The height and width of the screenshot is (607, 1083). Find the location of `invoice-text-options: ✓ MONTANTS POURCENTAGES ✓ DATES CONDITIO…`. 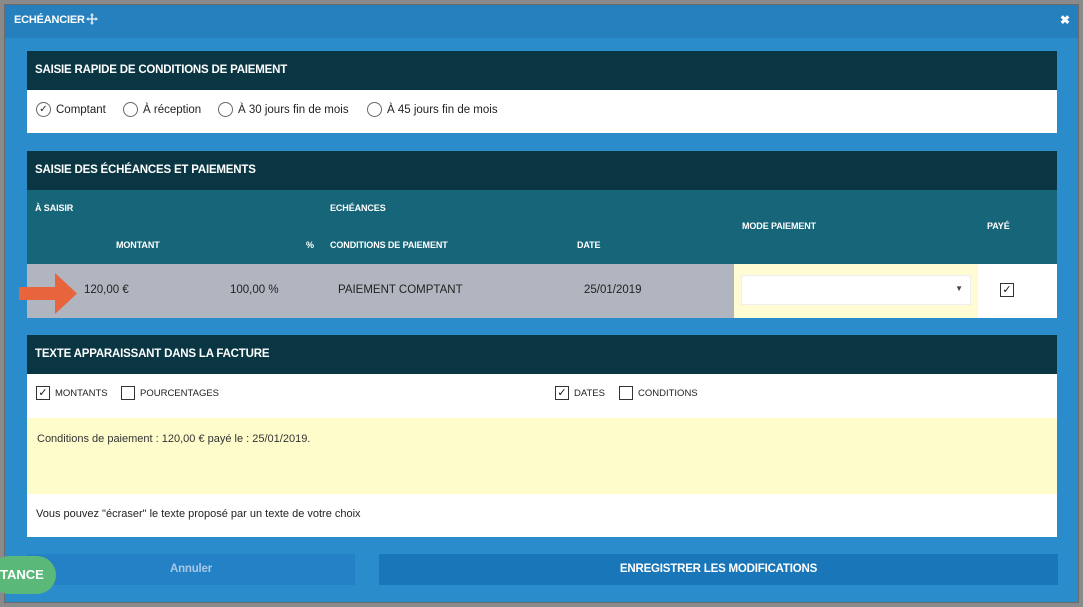

invoice-text-options: ✓ MONTANTS POURCENTAGES ✓ DATES CONDITIO… is located at coordinates (542, 396).